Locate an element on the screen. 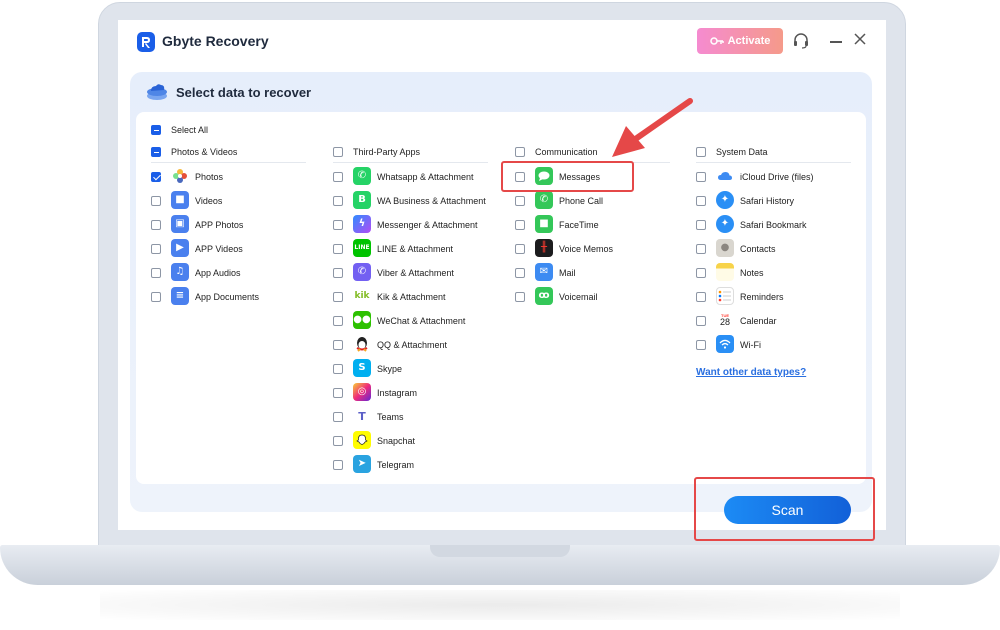 The height and width of the screenshot is (630, 1000). cloud-stack-icon is located at coordinates (157, 92).